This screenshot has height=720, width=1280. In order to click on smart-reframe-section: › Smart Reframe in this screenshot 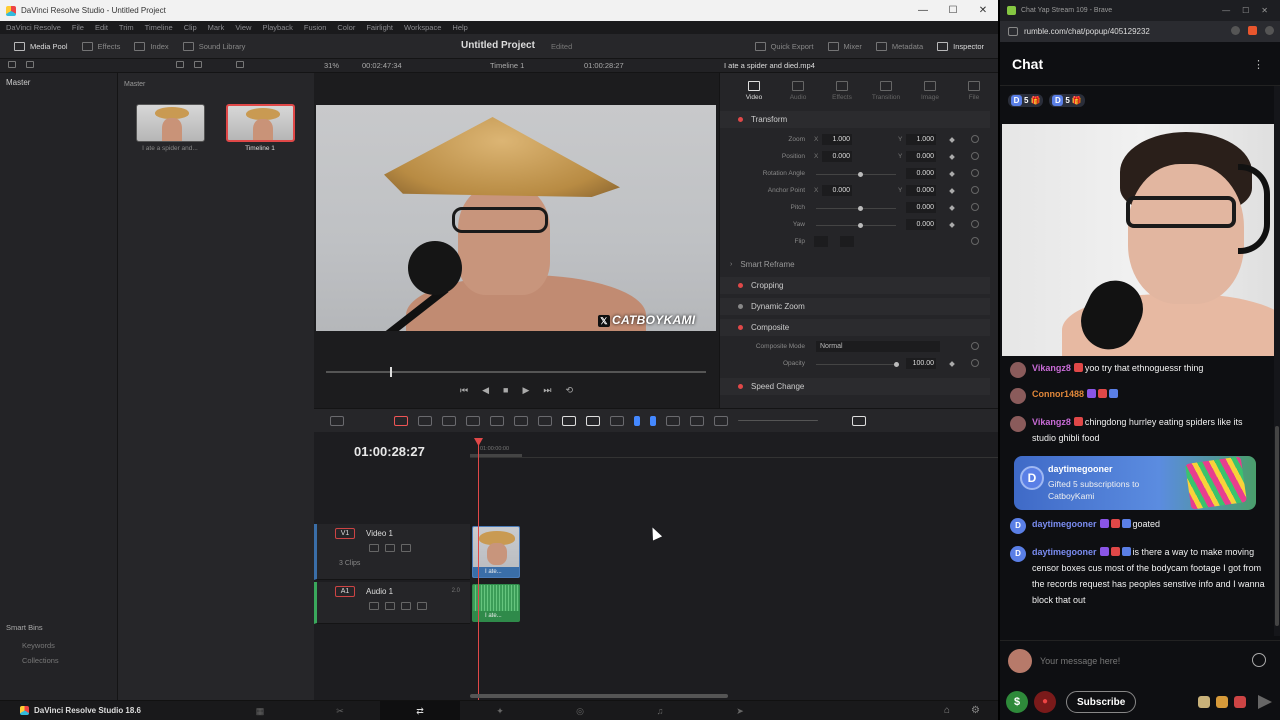, I will do `click(855, 264)`.